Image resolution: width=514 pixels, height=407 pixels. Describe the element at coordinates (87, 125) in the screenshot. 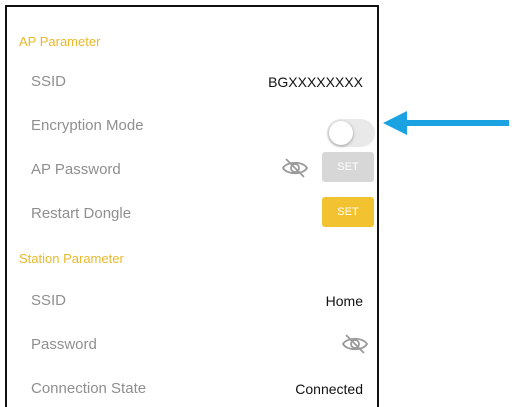

I see `encryption-mode-label: Encryption Mode` at that location.